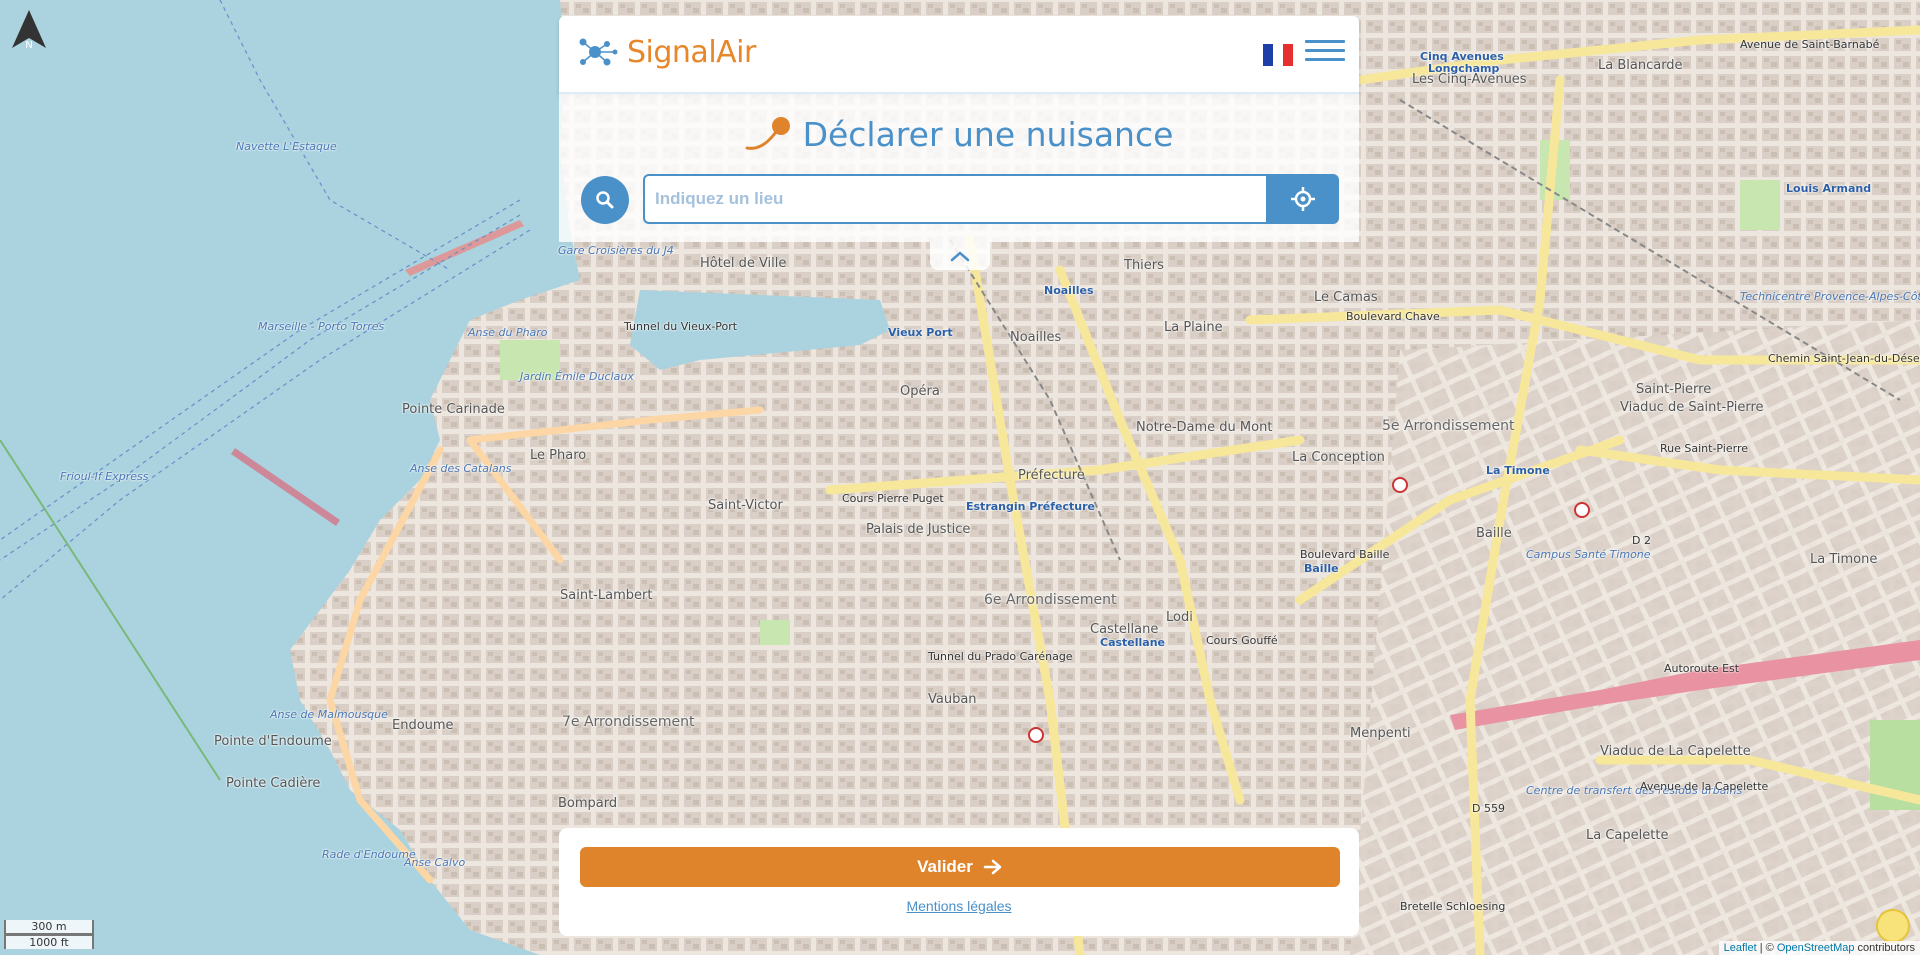 This screenshot has height=955, width=1920. I want to click on map-label: Chemin Saint-Jean-du-Désert, so click(1844, 358).